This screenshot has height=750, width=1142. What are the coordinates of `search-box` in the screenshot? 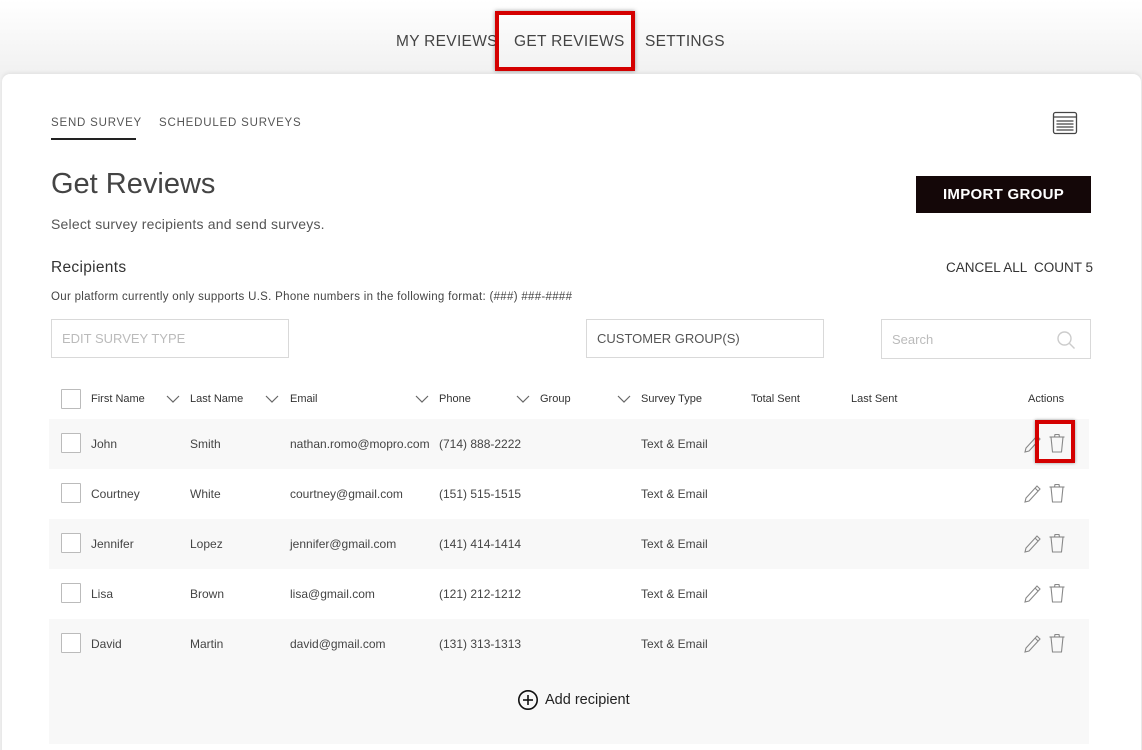 It's located at (986, 339).